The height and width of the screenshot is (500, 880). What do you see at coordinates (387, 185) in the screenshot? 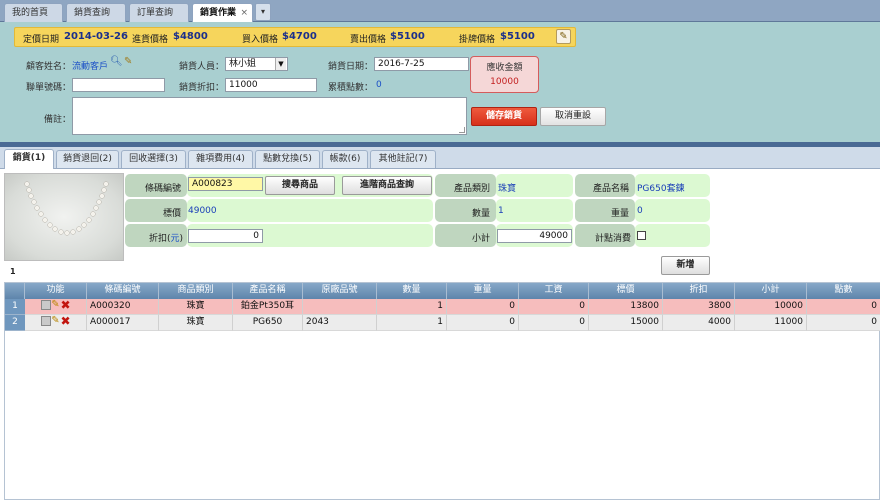
I see `advanced-product-search-button: 進階商品查詢` at bounding box center [387, 185].